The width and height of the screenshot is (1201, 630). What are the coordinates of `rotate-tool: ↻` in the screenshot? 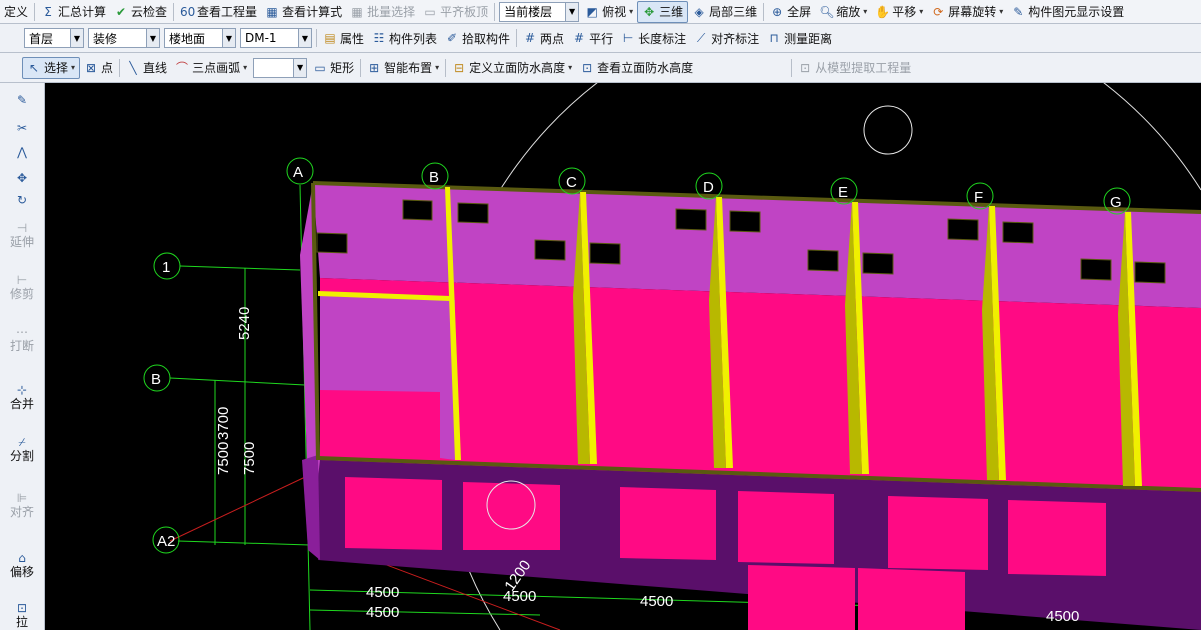 It's located at (22, 200).